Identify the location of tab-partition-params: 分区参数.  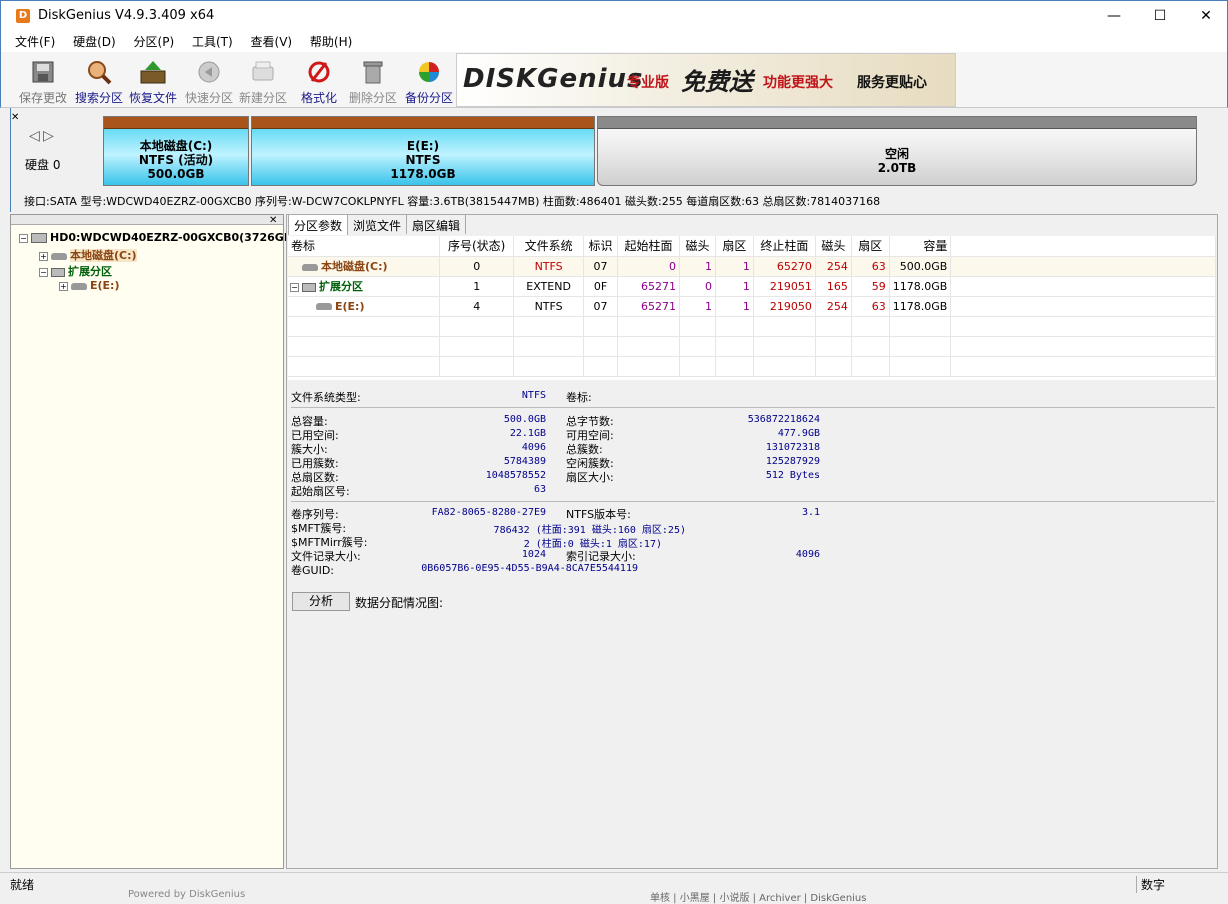
(318, 224).